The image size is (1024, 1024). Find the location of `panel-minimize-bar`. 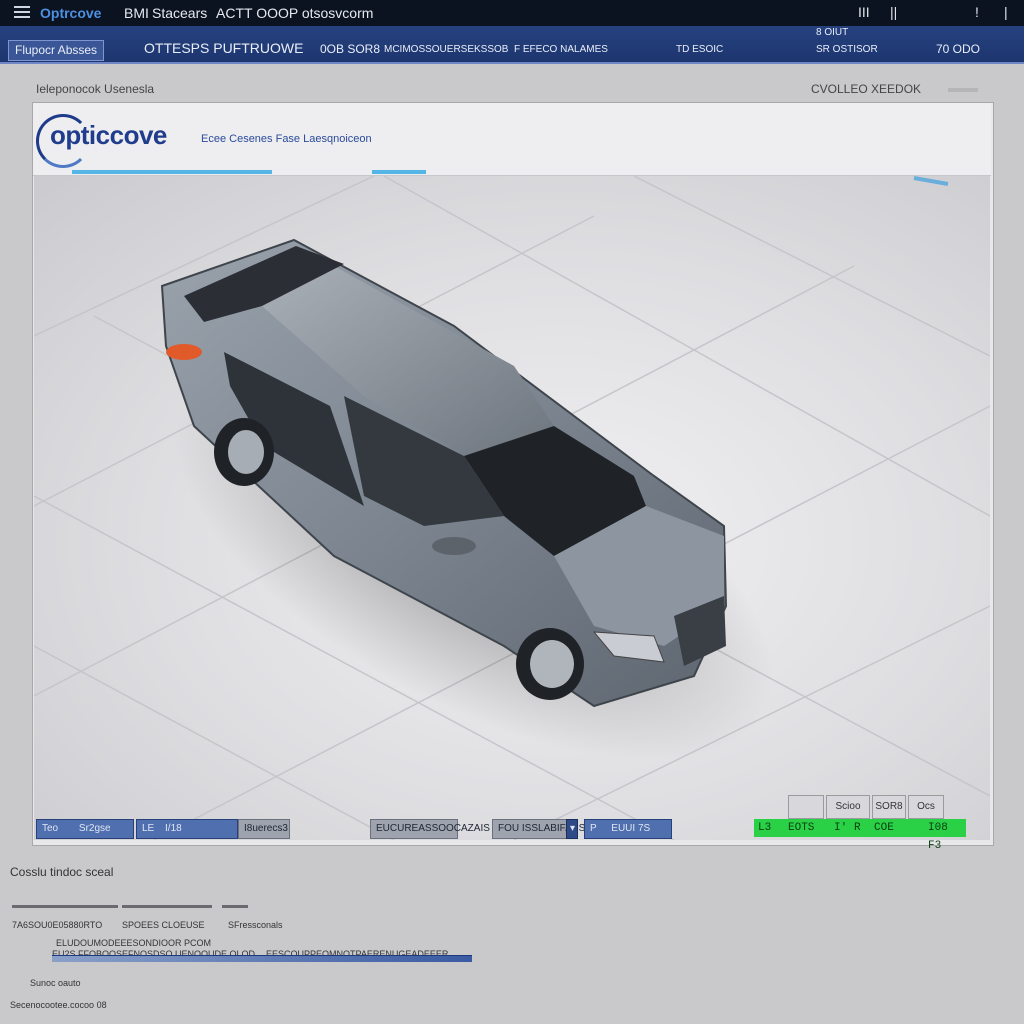

panel-minimize-bar is located at coordinates (963, 90).